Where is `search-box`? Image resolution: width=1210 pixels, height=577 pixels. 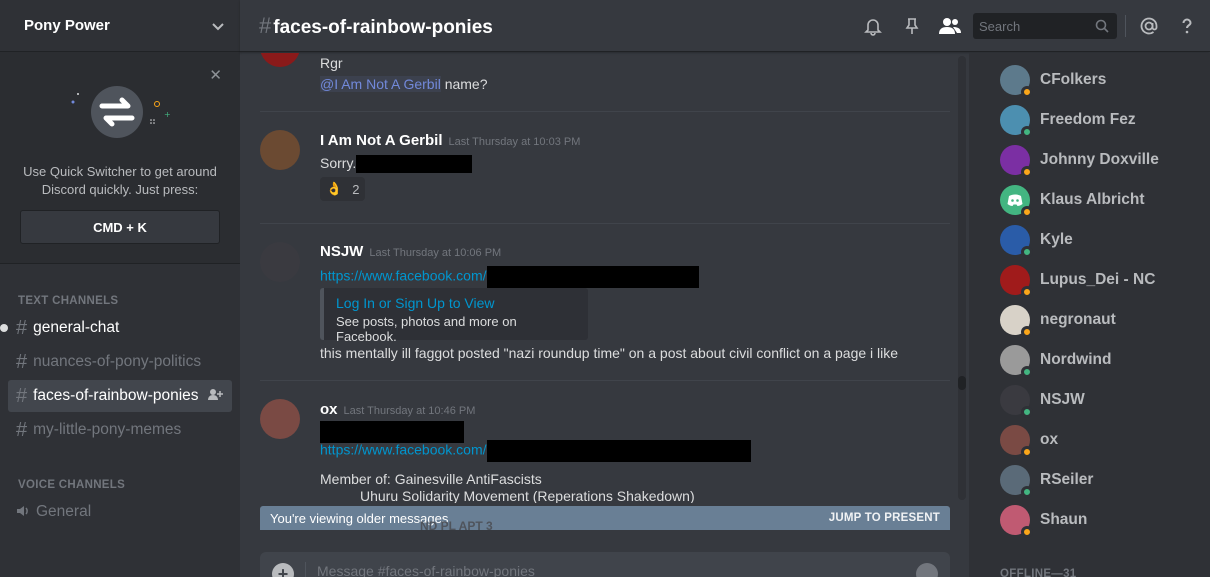
search-box is located at coordinates (1045, 26).